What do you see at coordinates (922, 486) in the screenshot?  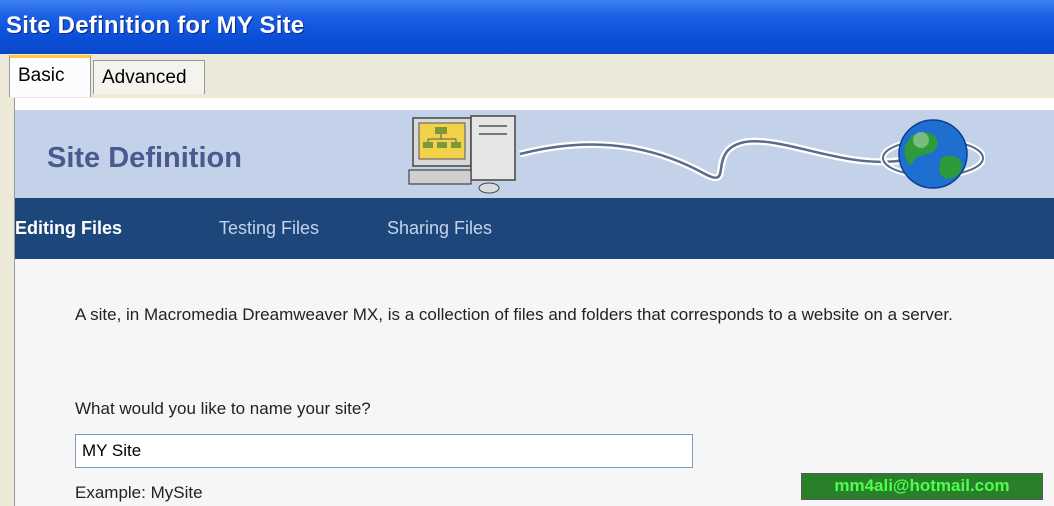 I see `email-watermark: mm4ali@hotmail.com` at bounding box center [922, 486].